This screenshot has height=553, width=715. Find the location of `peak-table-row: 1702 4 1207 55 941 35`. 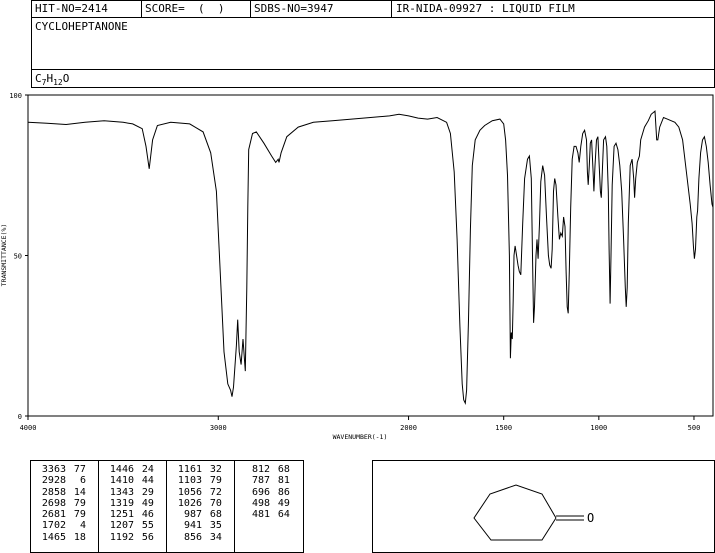

peak-table-row: 1702 4 1207 55 941 35 is located at coordinates (166, 525).